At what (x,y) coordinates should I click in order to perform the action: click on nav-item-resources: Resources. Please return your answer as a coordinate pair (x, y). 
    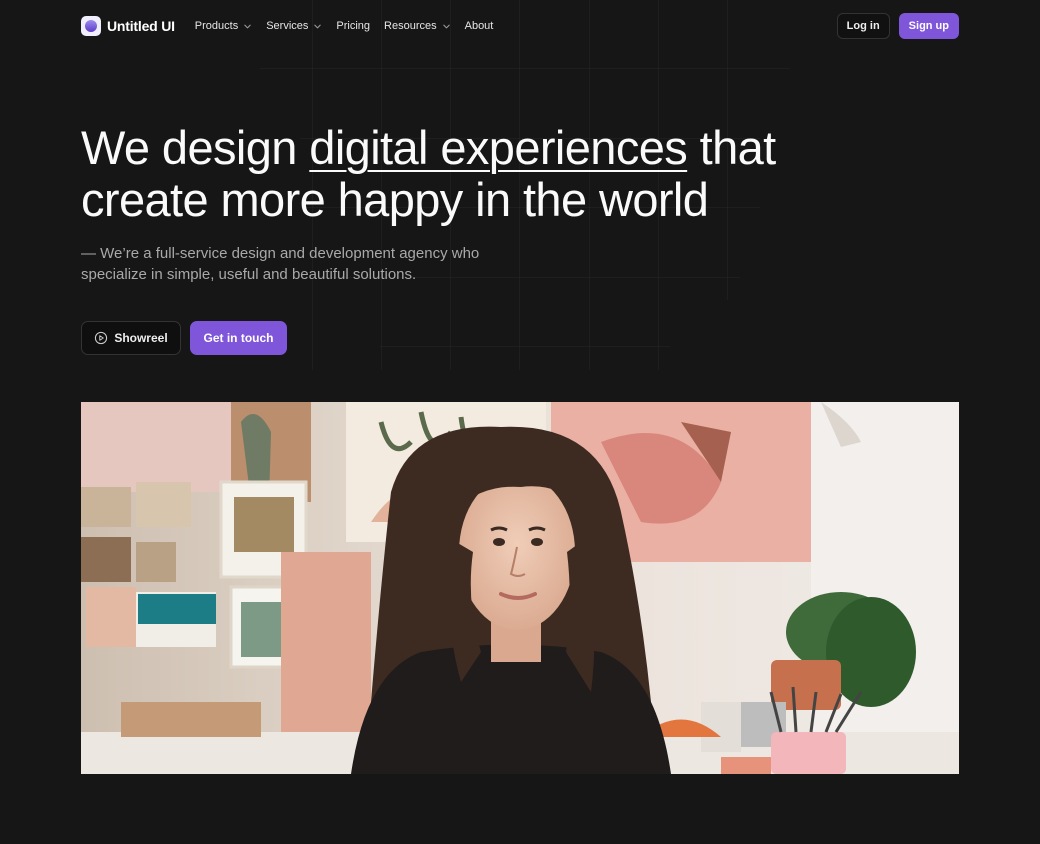
    Looking at the image, I should click on (417, 26).